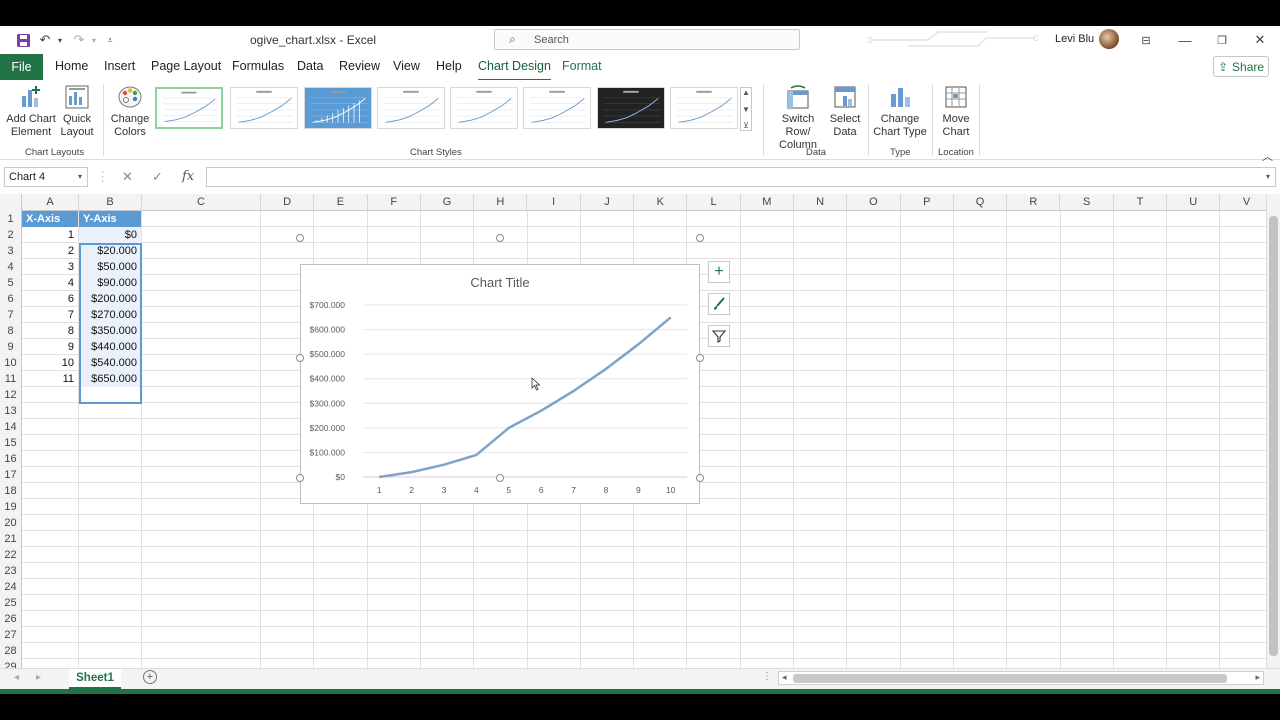  What do you see at coordinates (719, 272) in the screenshot?
I see `chart-elements-button: +` at bounding box center [719, 272].